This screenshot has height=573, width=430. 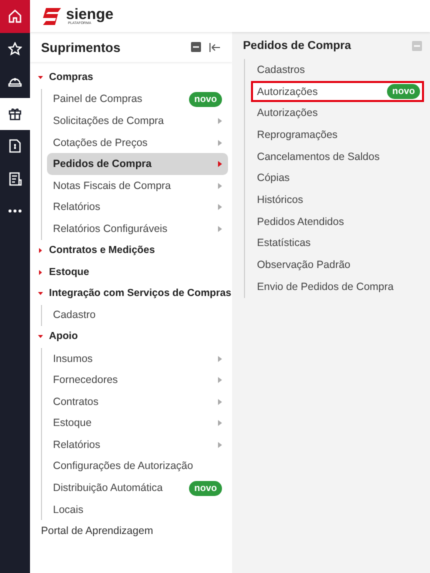 What do you see at coordinates (131, 337) in the screenshot?
I see `menu-group: Apoio` at bounding box center [131, 337].